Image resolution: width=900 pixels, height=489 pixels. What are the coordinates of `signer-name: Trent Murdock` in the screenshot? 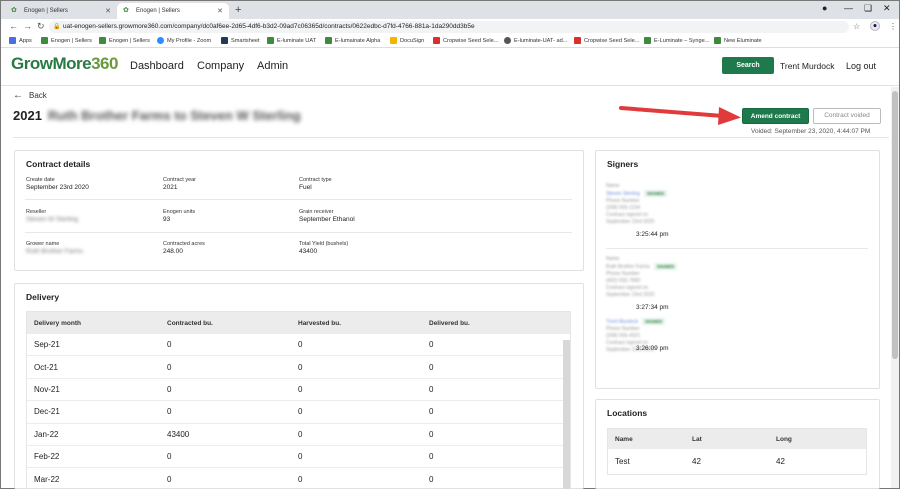 It's located at (622, 322).